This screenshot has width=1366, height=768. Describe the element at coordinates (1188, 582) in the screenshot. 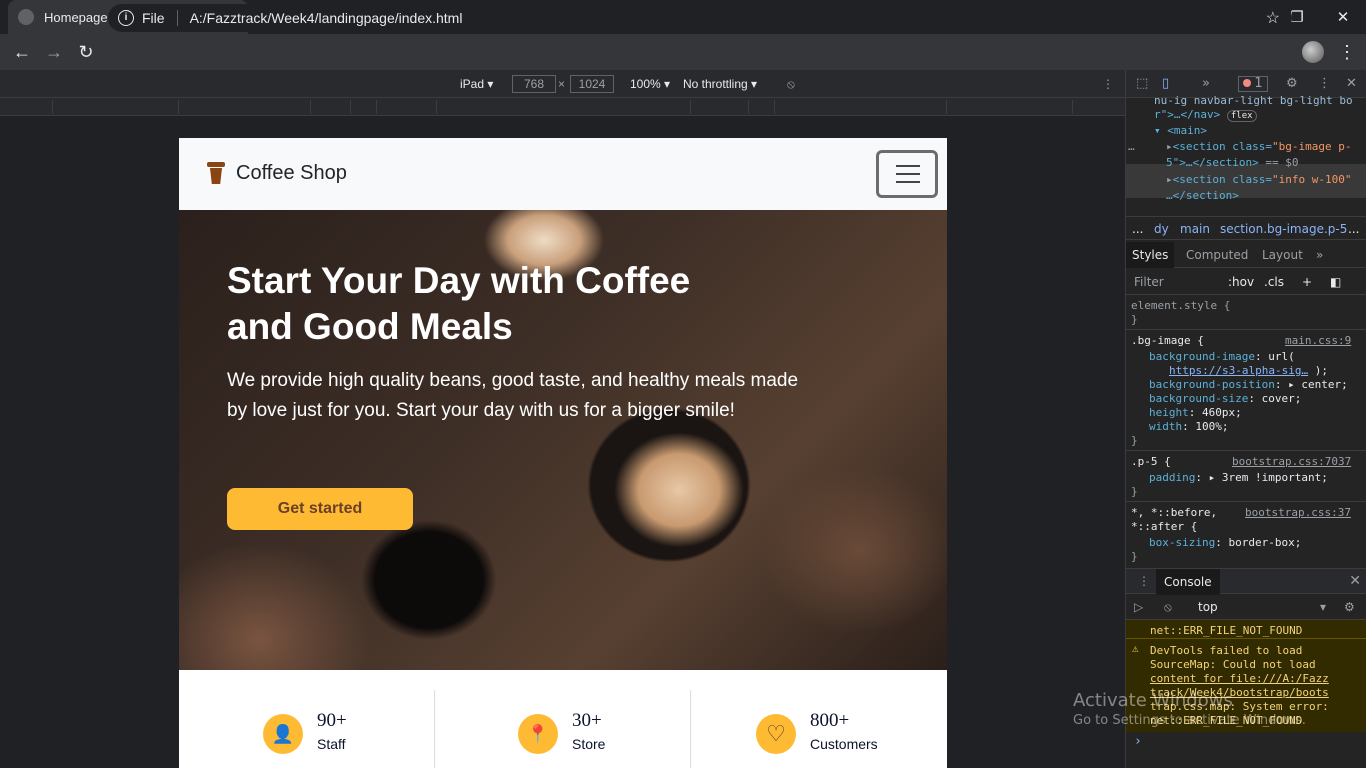

I see `console-tab: Console` at that location.